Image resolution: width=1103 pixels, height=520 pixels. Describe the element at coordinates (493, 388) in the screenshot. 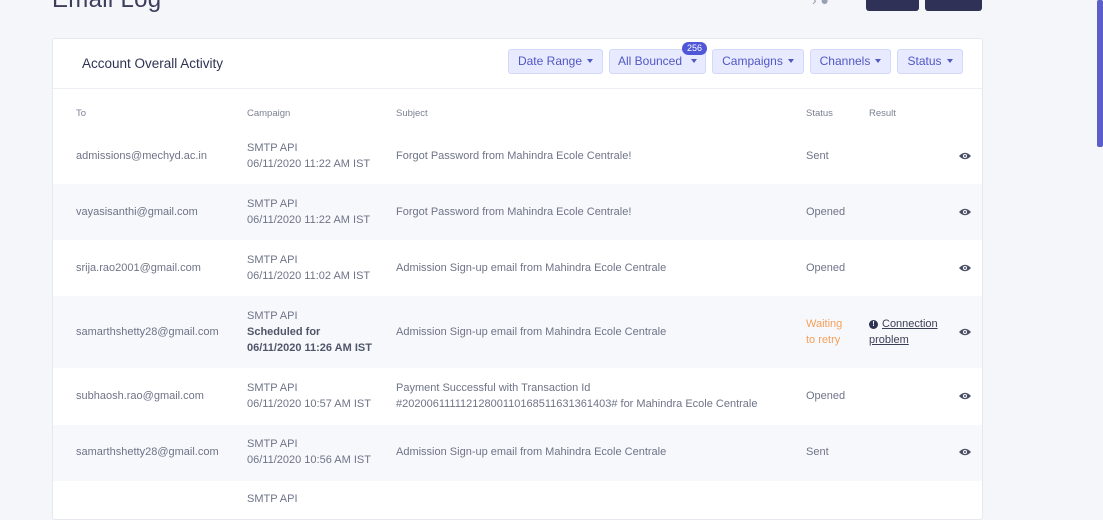

I see `email-subject: Payment Successful with Transaction Id` at that location.